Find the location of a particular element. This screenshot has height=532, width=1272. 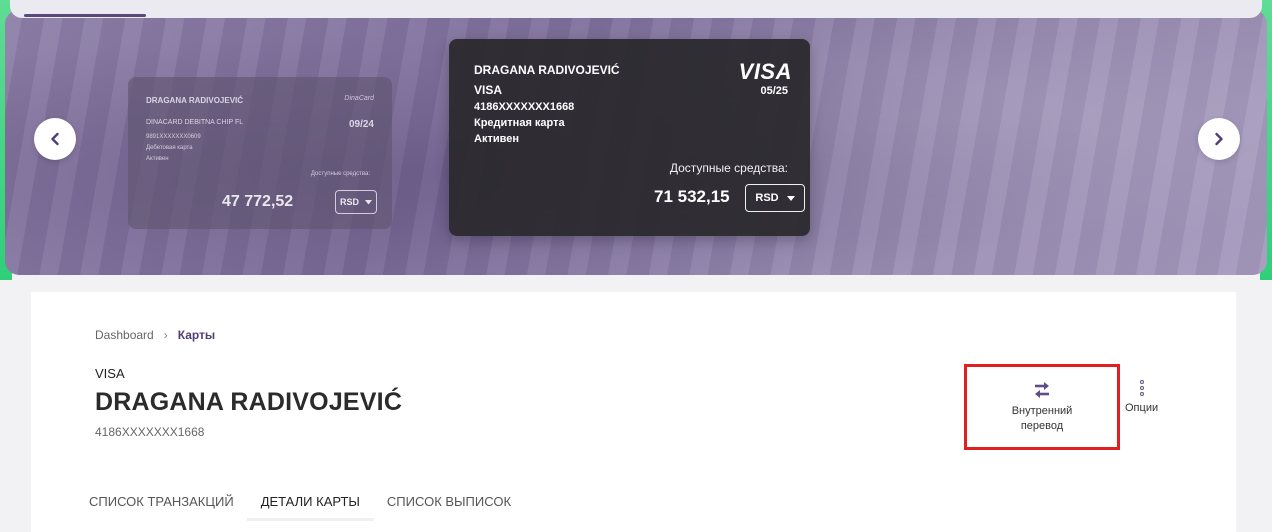

breadcrumb-dashboard-link: Dashboard is located at coordinates (124, 335).